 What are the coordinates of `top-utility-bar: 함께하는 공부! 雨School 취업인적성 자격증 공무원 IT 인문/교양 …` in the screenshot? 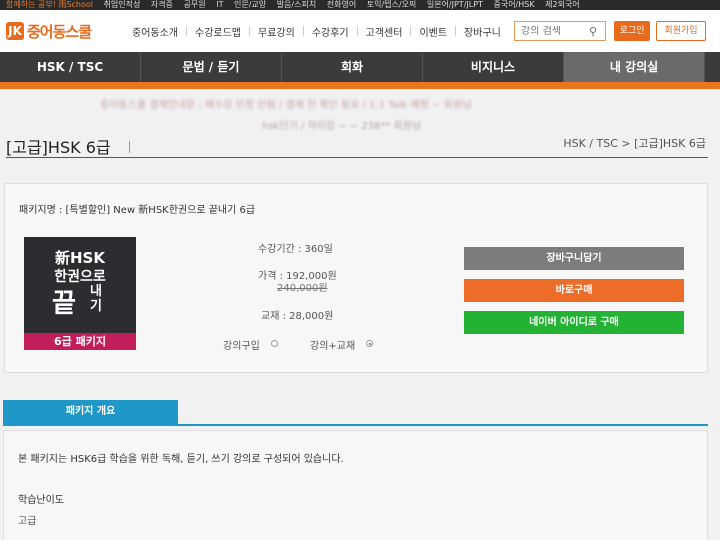 It's located at (360, 5).